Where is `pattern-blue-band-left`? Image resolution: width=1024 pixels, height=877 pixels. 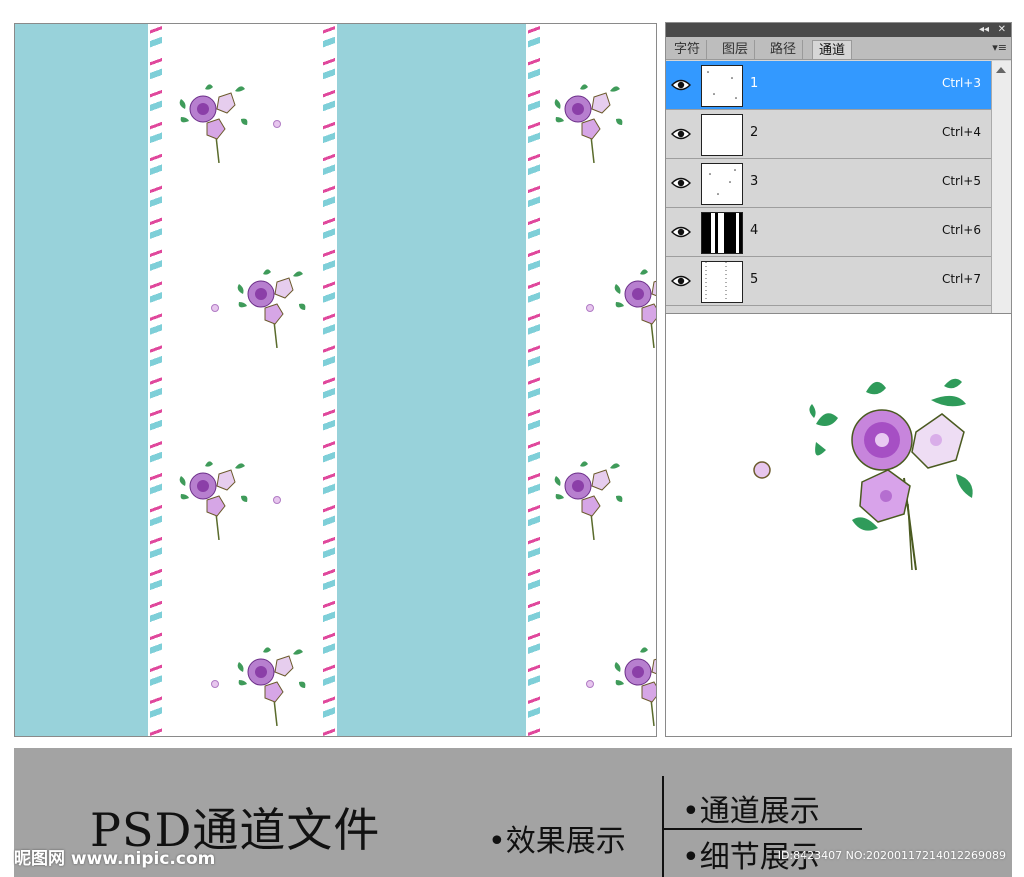
pattern-blue-band-left is located at coordinates (81, 380).